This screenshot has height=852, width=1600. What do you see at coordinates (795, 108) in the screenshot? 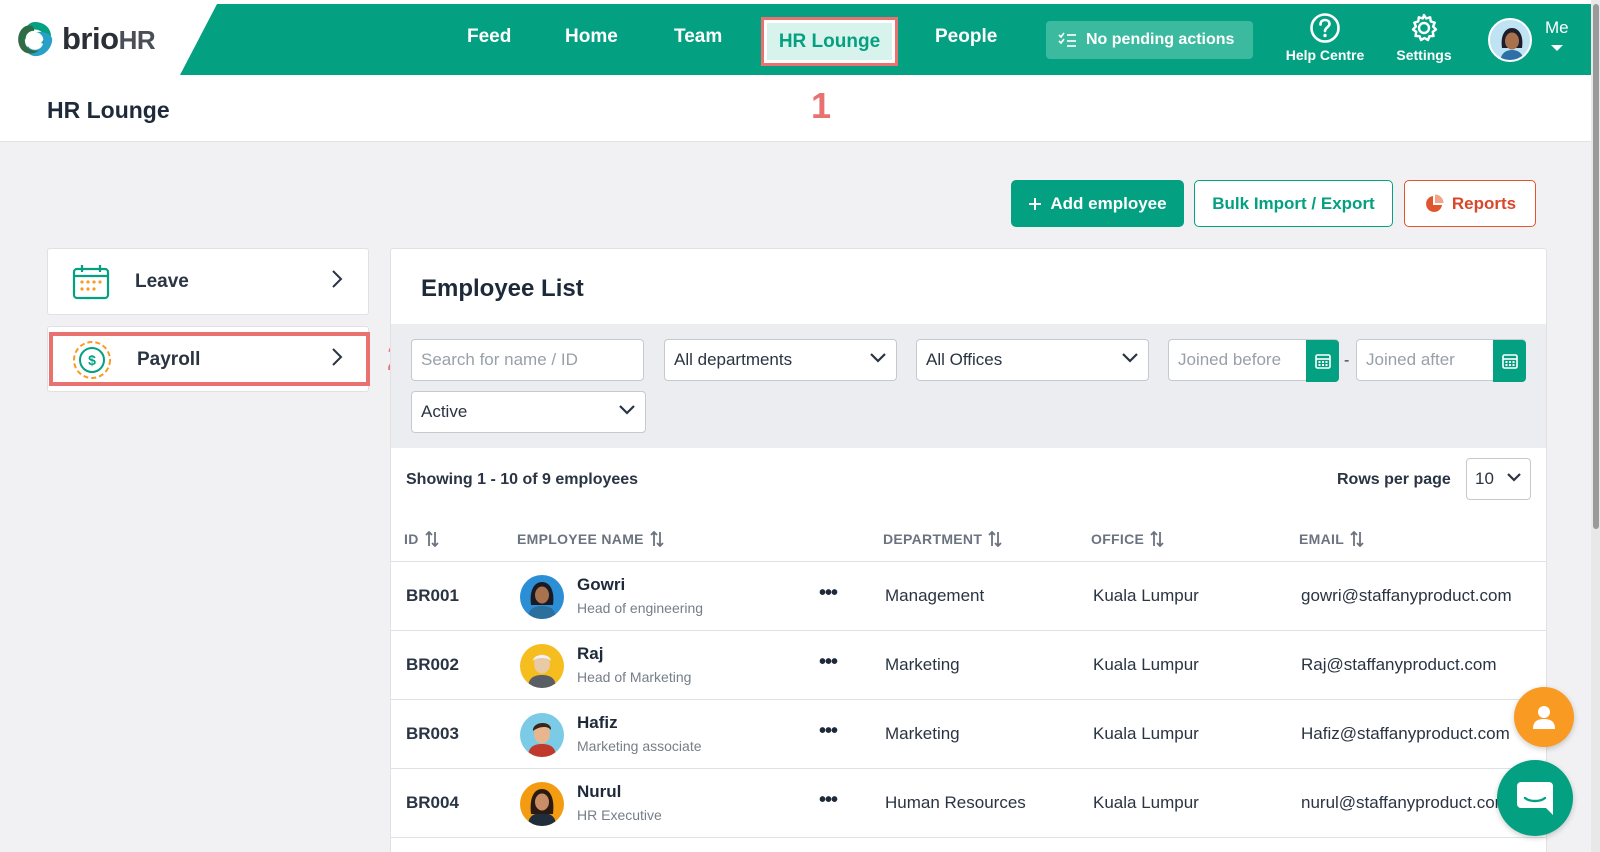
I see `page-header: HR Lounge` at bounding box center [795, 108].